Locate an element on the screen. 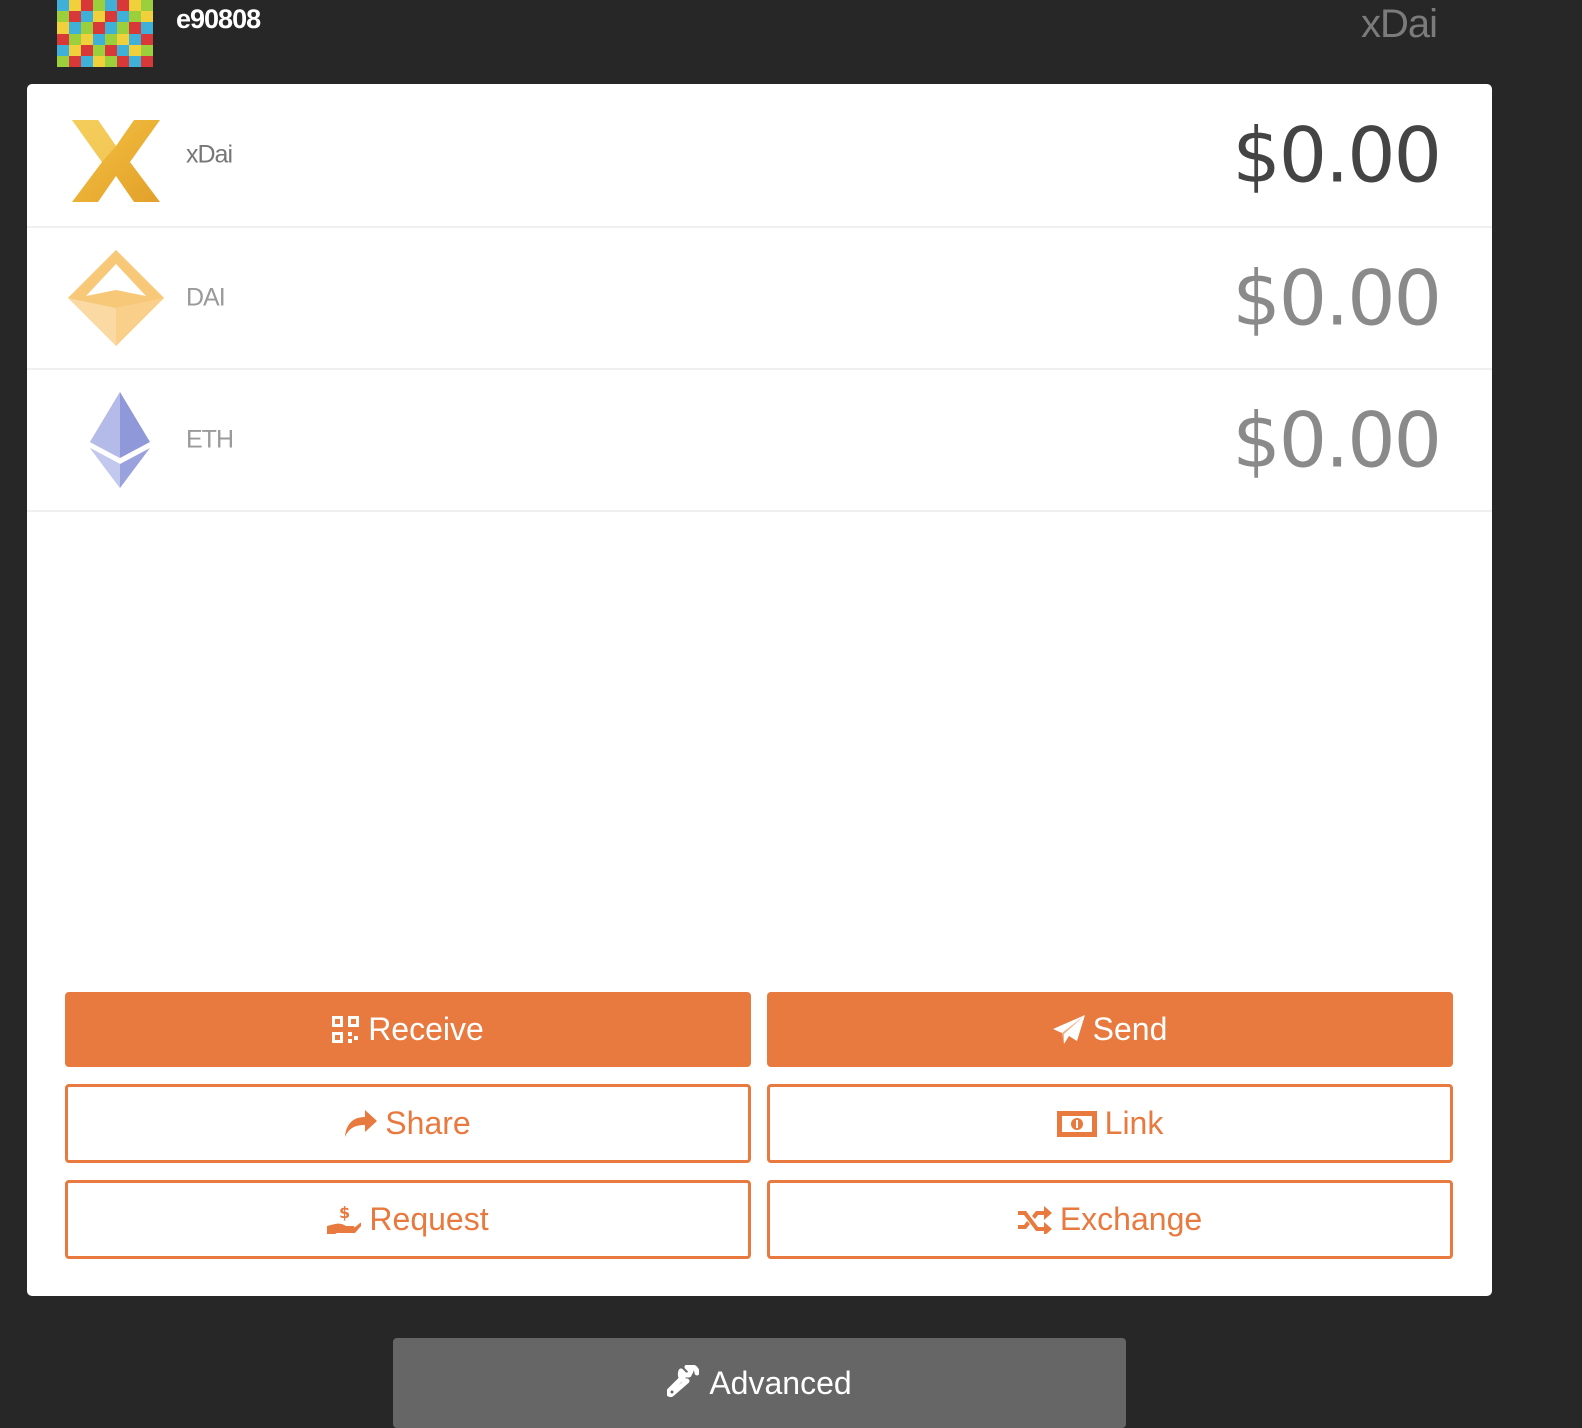 Image resolution: width=1582 pixels, height=1428 pixels. token-name: DAI is located at coordinates (206, 297).